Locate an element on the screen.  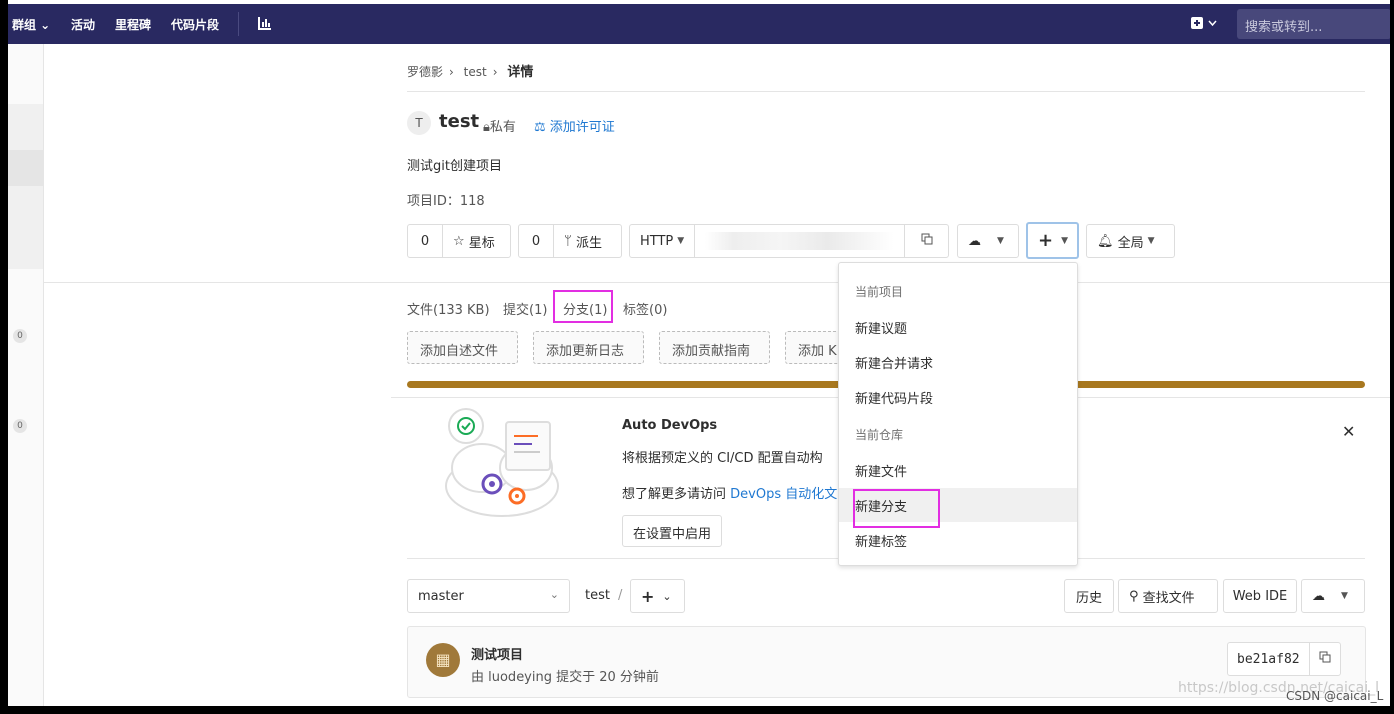
commit-sha: be21af82 is located at coordinates (1268, 659).